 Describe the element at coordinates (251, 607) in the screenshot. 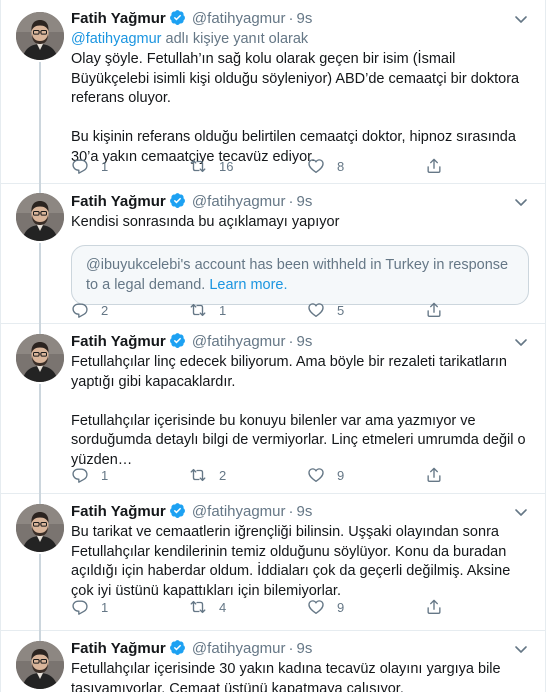

I see `tweet-actions: 1 4 9` at that location.